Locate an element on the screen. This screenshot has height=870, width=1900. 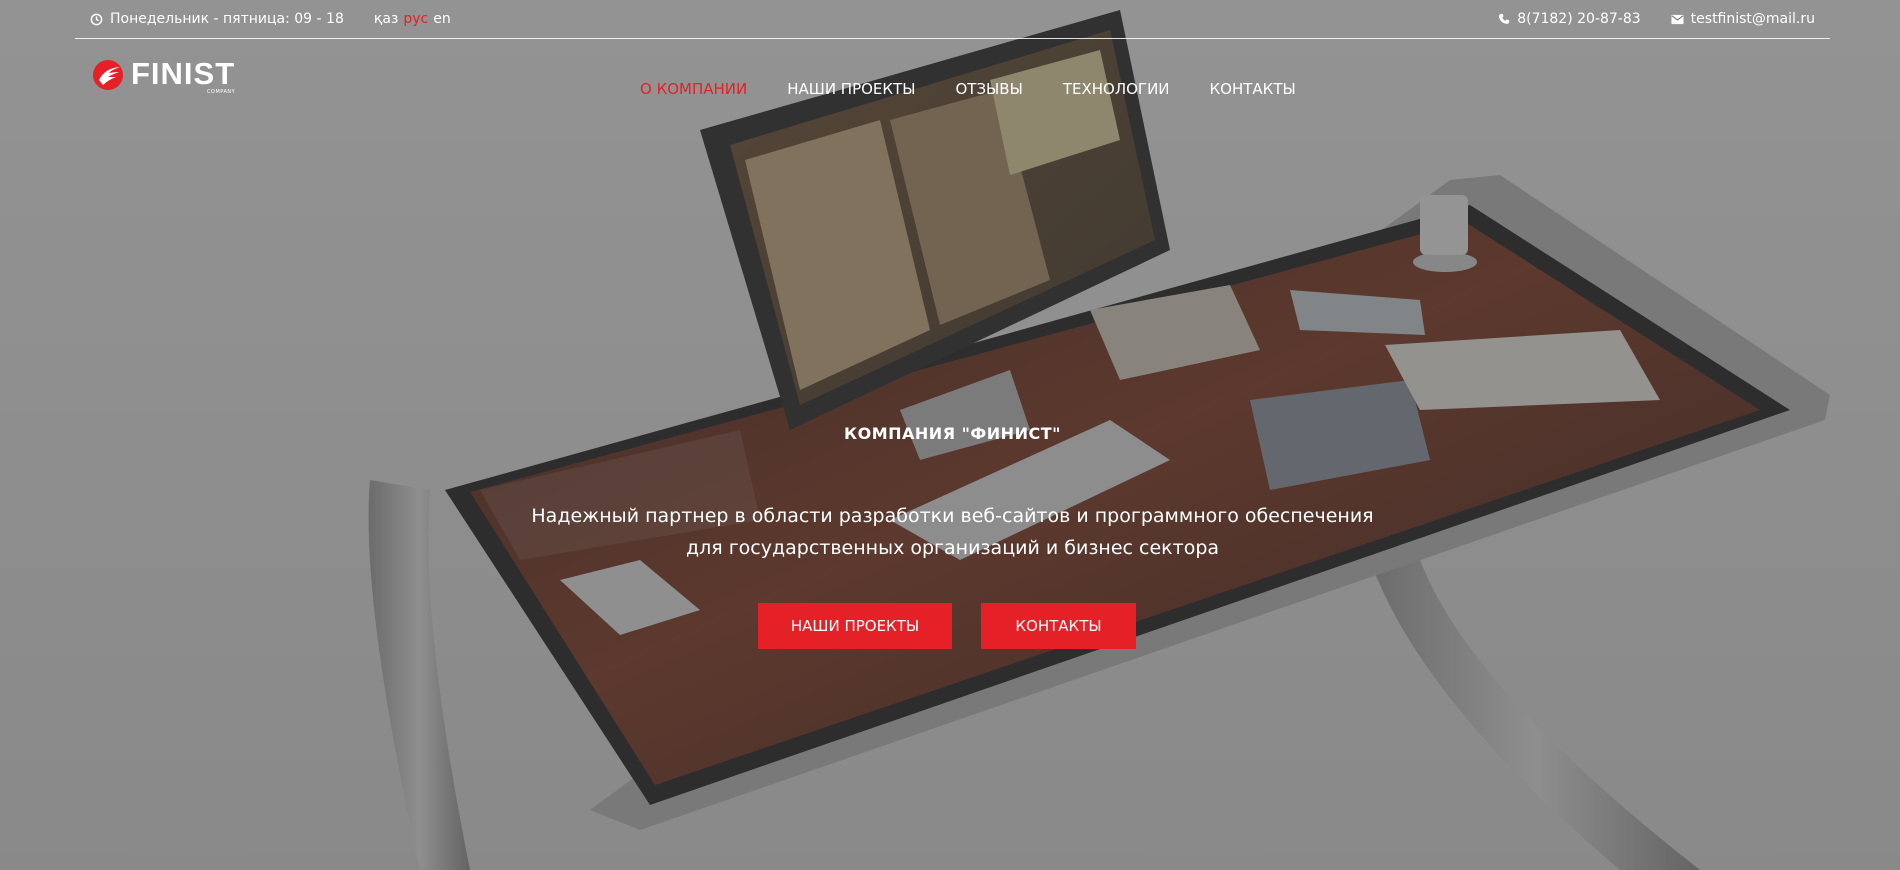
our-projects-button: НАШИ ПРОЕКТЫ is located at coordinates (855, 626).